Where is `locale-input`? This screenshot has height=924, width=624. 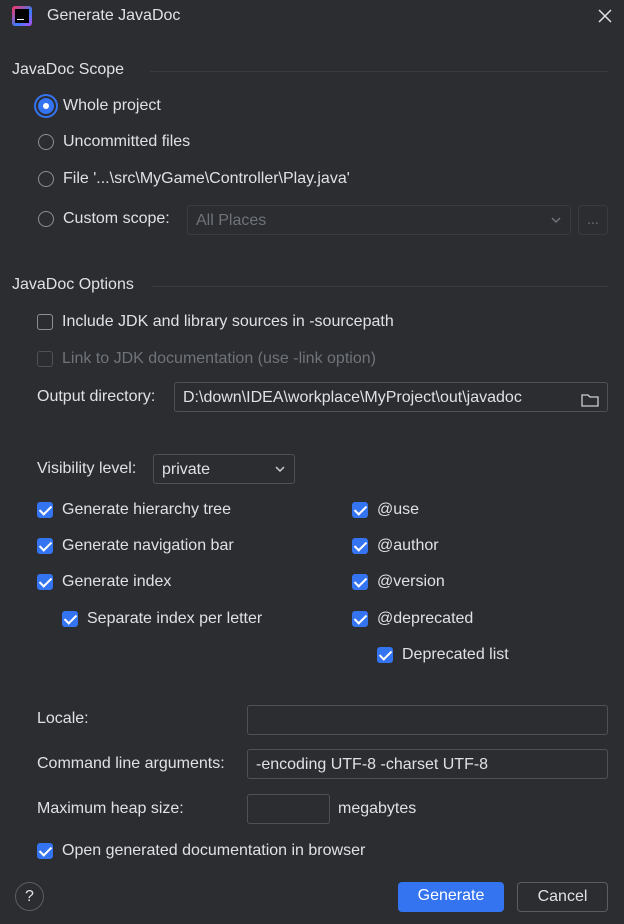
locale-input is located at coordinates (427, 720).